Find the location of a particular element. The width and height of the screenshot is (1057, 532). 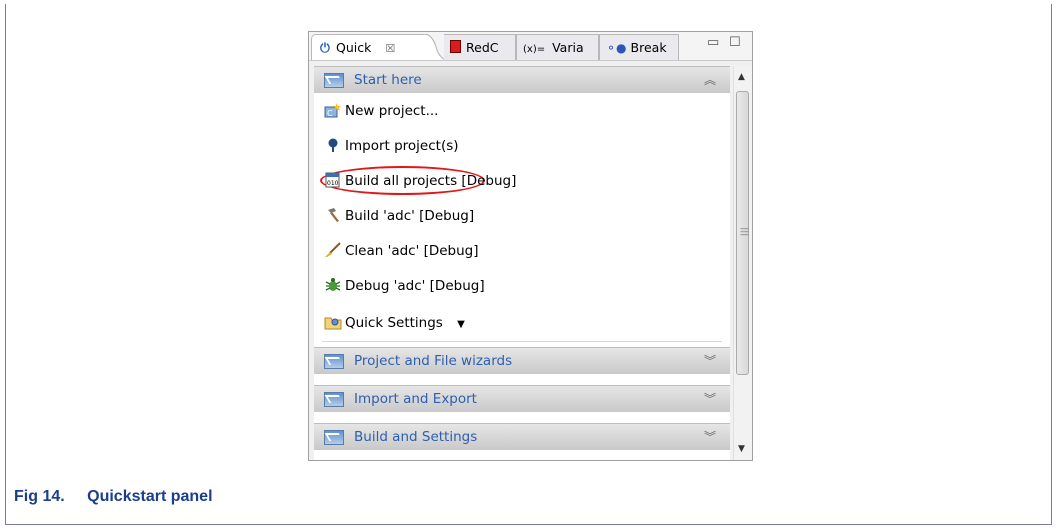

figure-caption: Fig 14. Quickstart panel is located at coordinates (113, 497).